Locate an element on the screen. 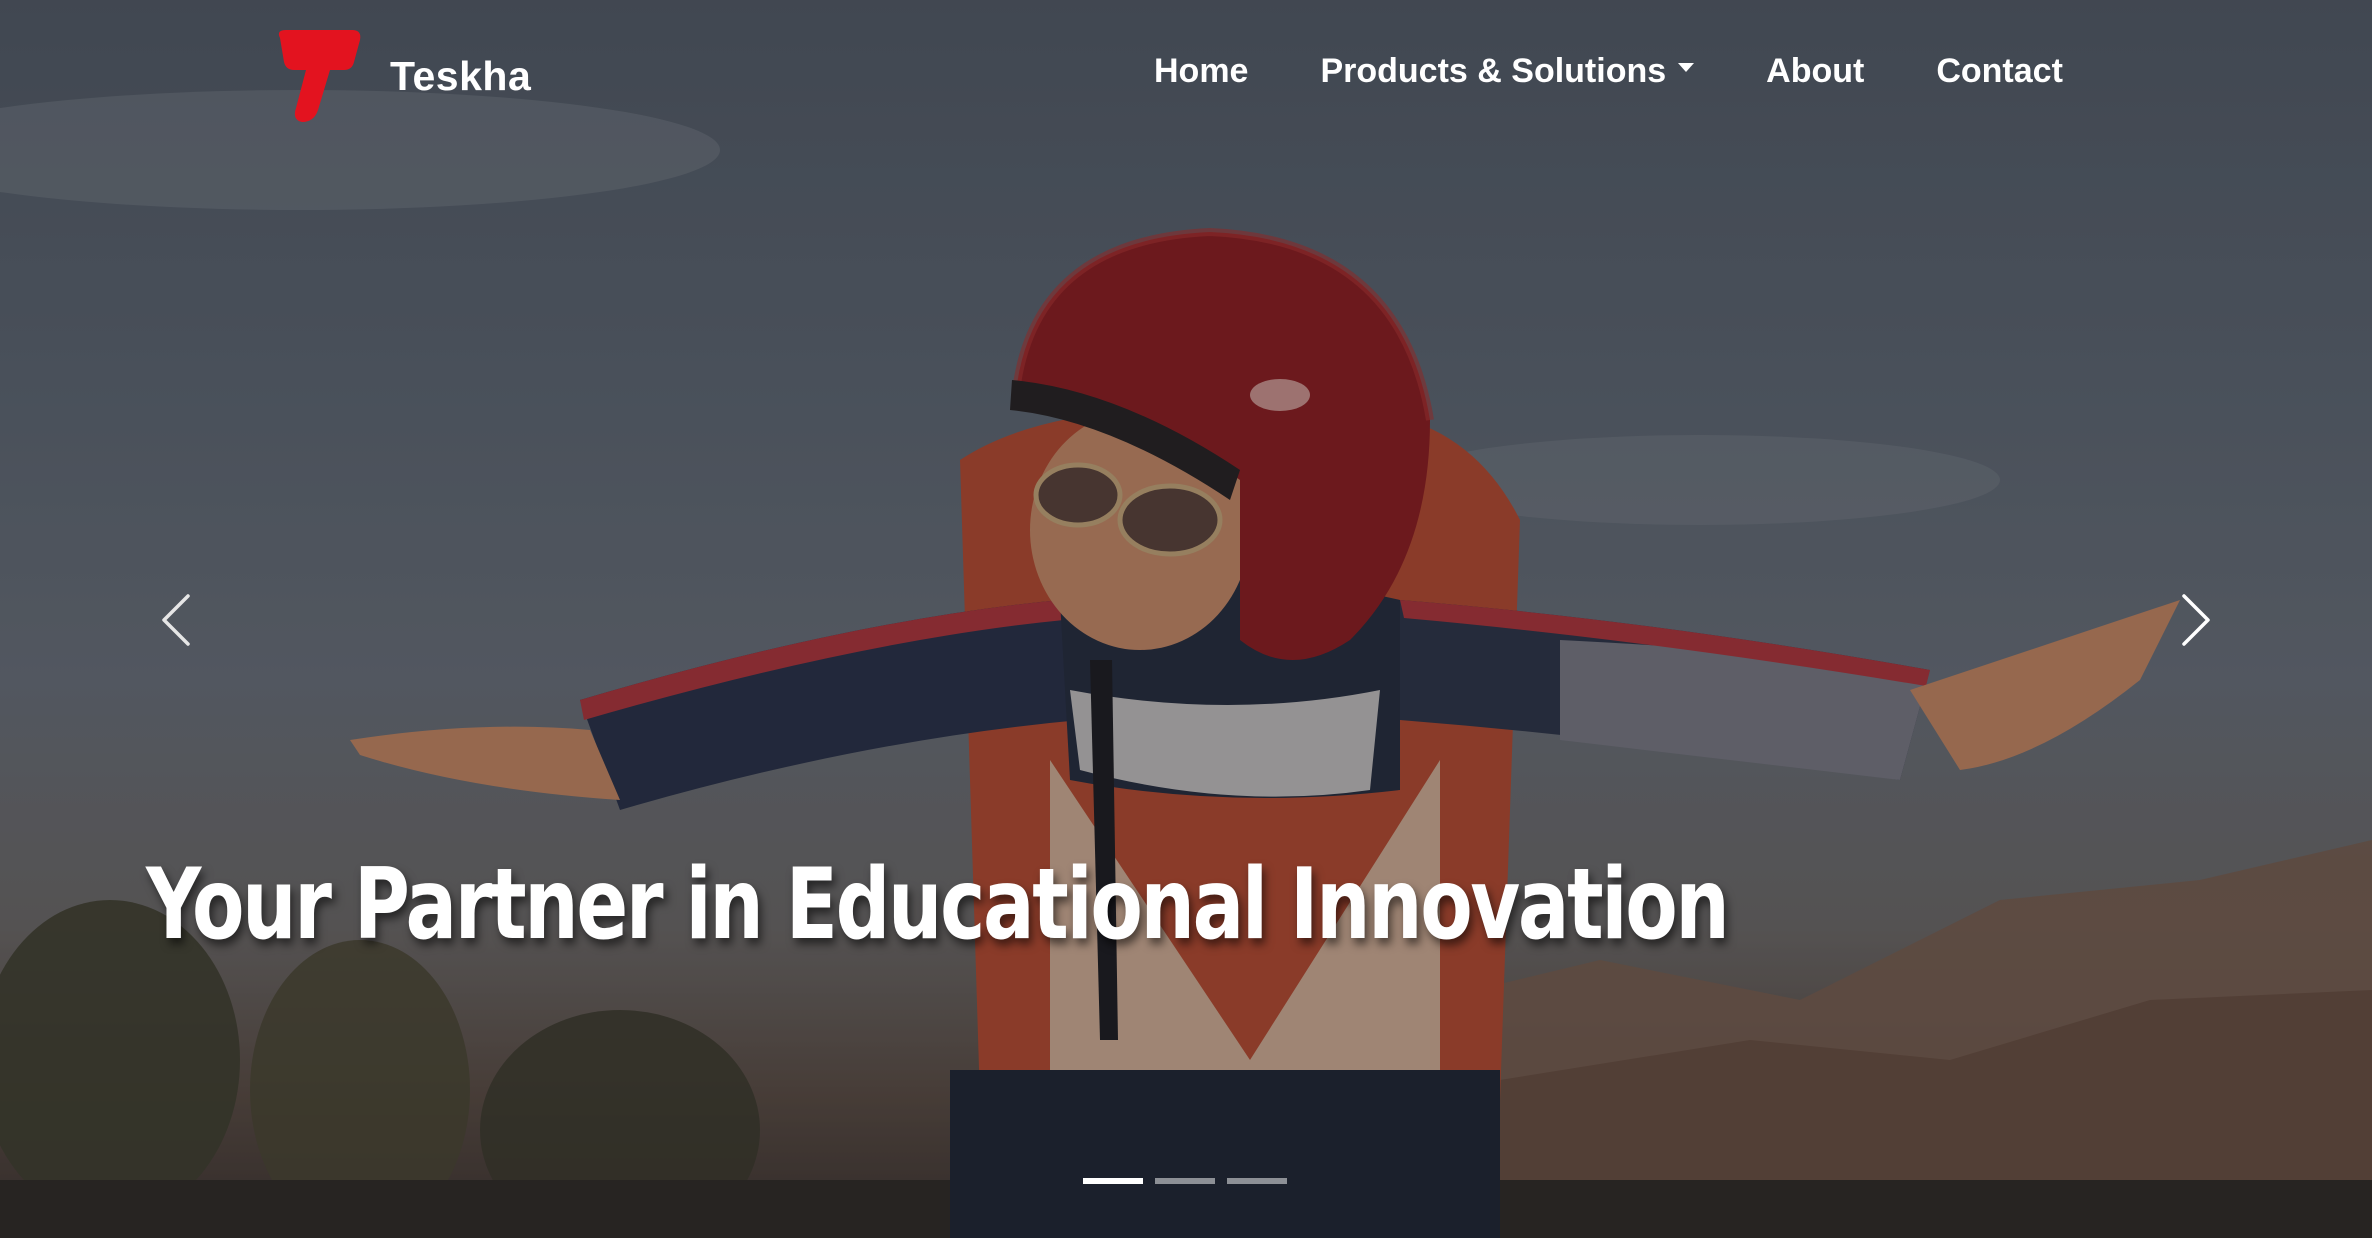 Image resolution: width=2372 pixels, height=1238 pixels. chevron-right-icon is located at coordinates (2196, 620).